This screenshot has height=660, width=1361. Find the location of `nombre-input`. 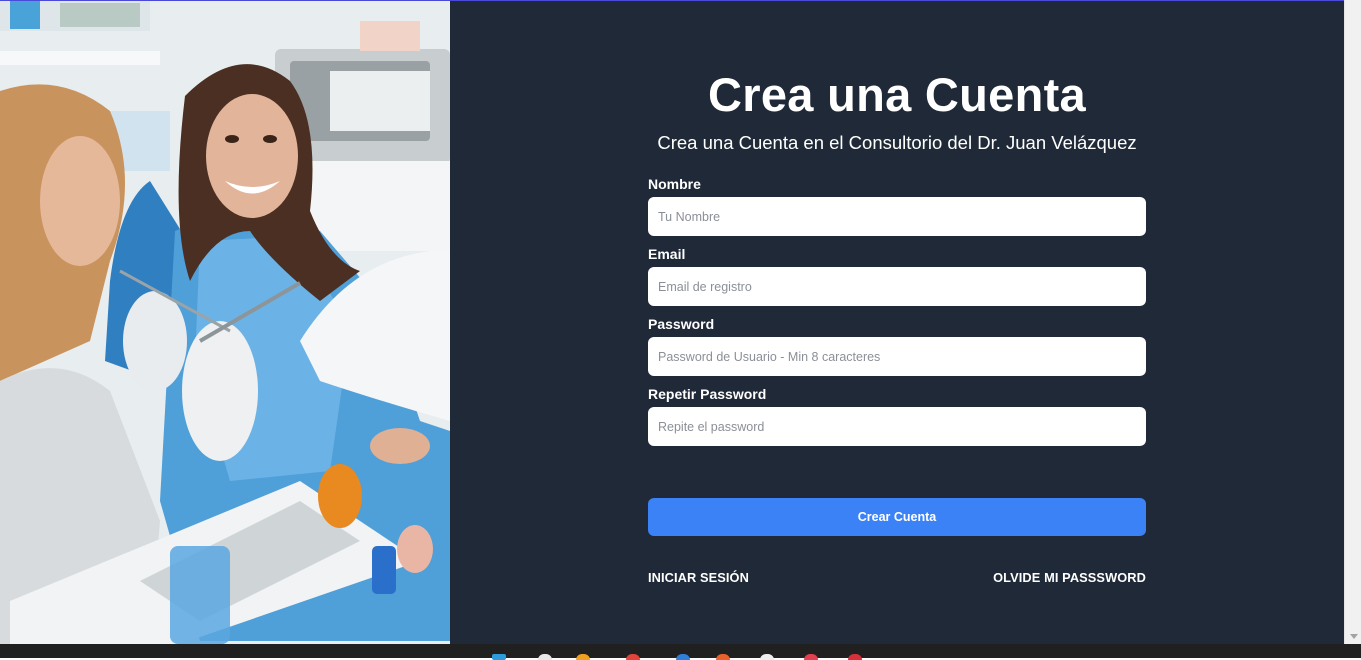

nombre-input is located at coordinates (897, 216).